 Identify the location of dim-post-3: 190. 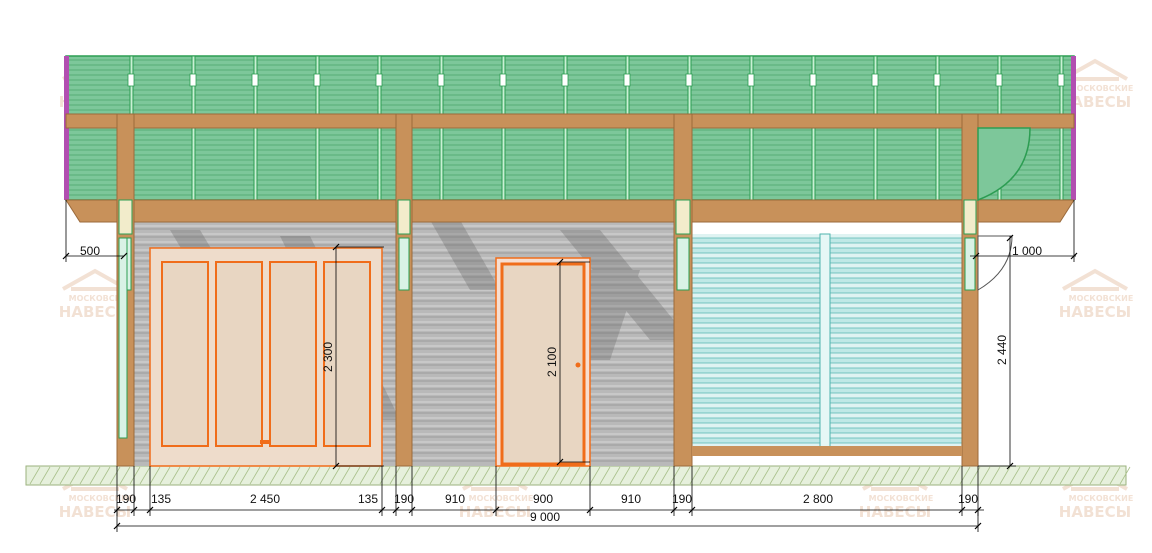
(682, 499).